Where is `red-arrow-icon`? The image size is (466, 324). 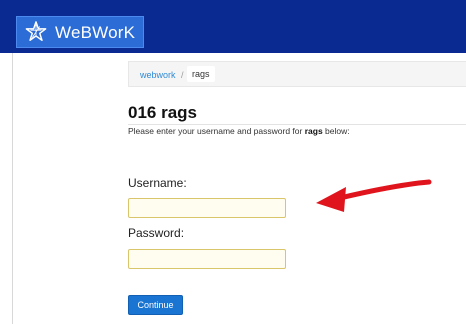
red-arrow-icon is located at coordinates (374, 195).